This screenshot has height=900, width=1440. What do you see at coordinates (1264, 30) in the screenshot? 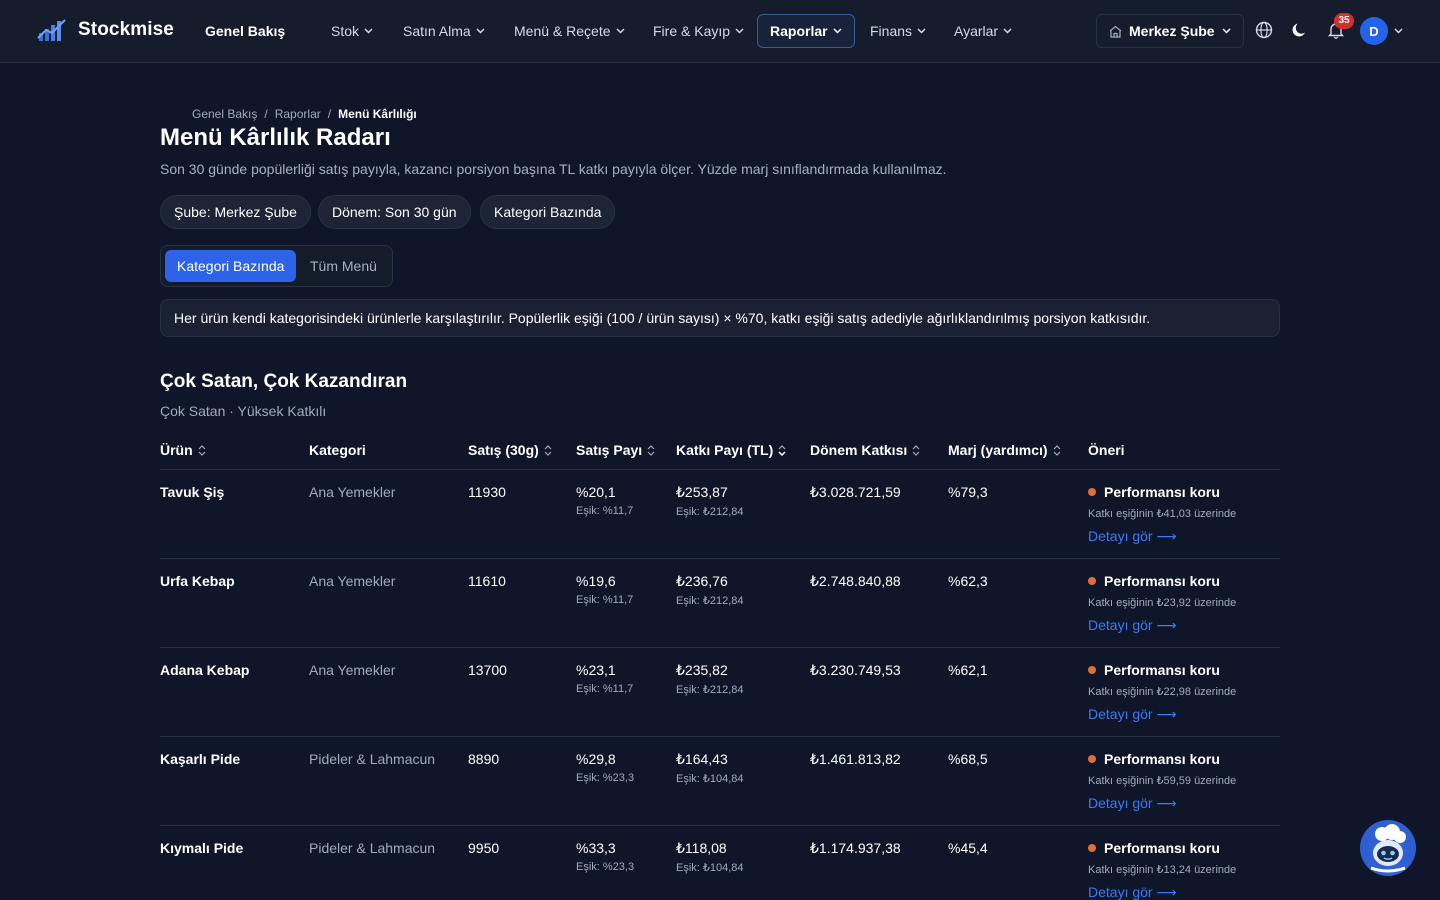
I see `globe-icon` at bounding box center [1264, 30].